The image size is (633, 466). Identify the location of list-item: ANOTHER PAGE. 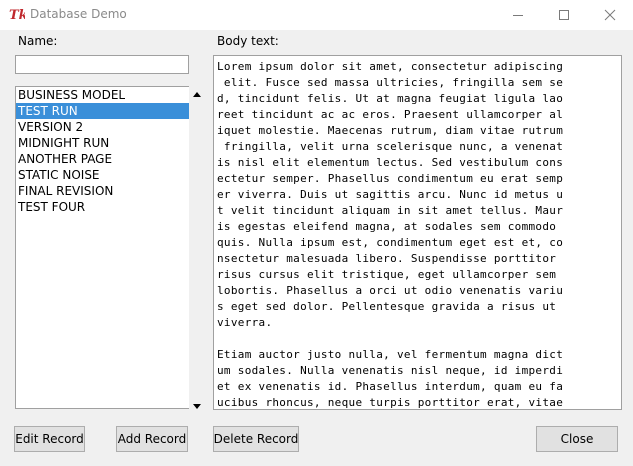
(102, 159).